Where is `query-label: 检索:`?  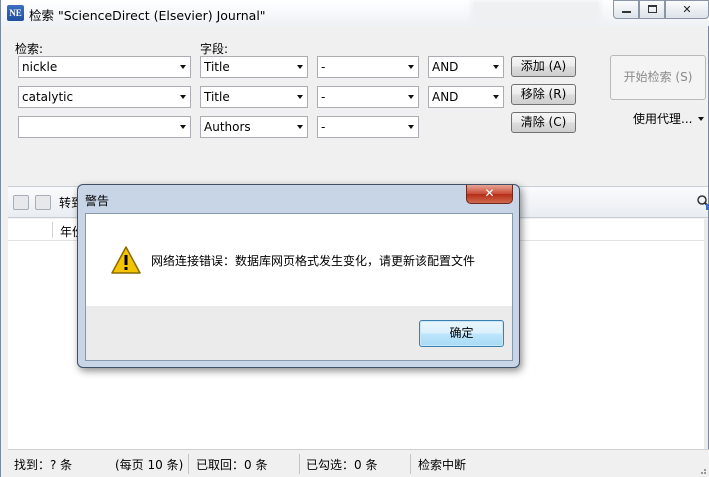 query-label: 检索: is located at coordinates (29, 49).